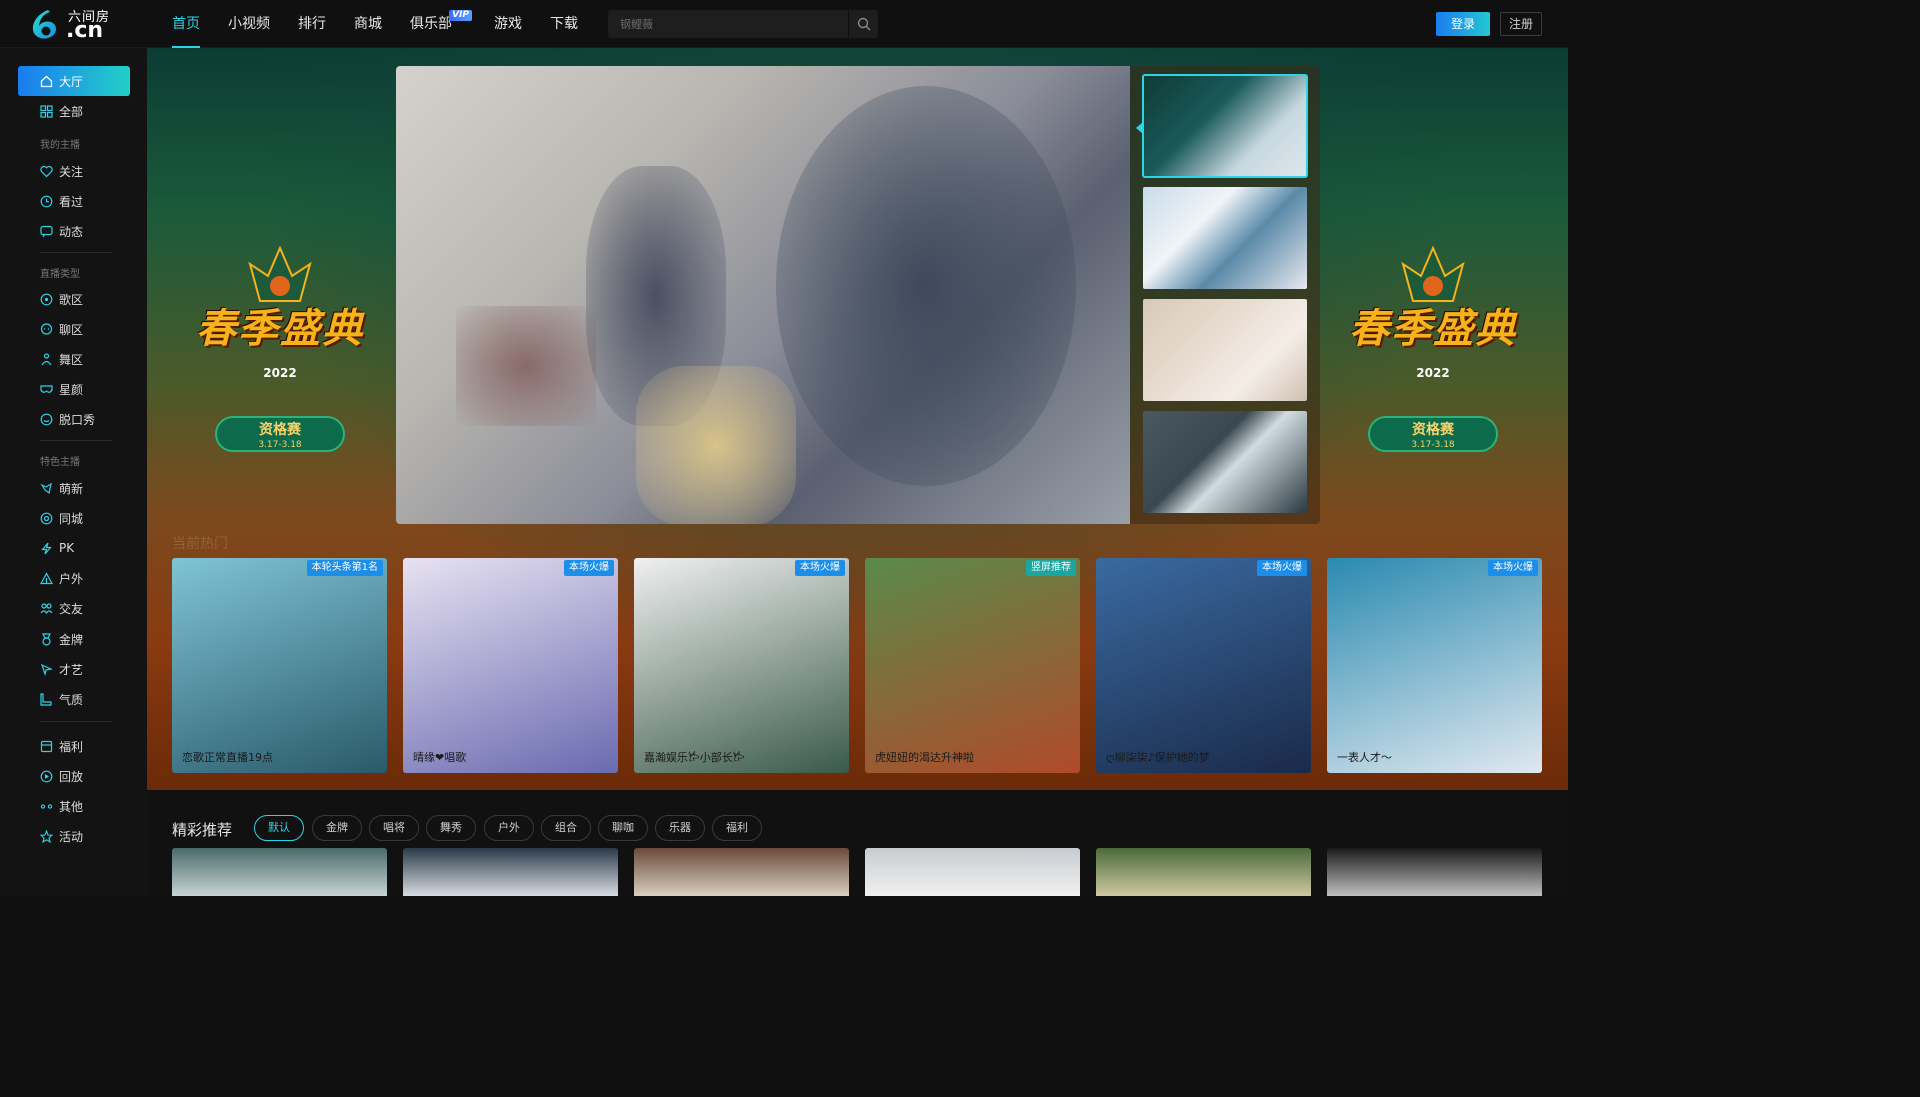  What do you see at coordinates (46, 699) in the screenshot?
I see `boot-icon` at bounding box center [46, 699].